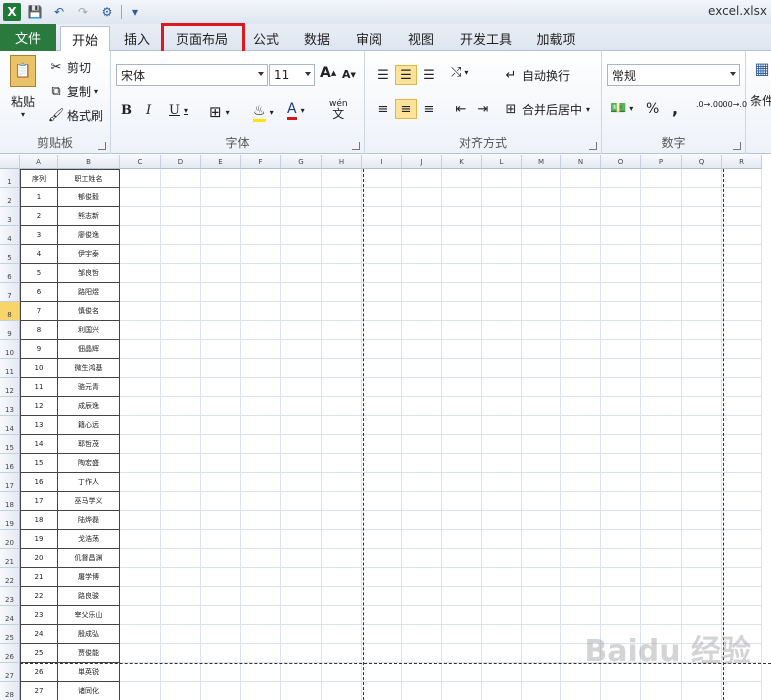 This screenshot has height=700, width=771. What do you see at coordinates (140, 672) in the screenshot?
I see `cell-c27` at bounding box center [140, 672].